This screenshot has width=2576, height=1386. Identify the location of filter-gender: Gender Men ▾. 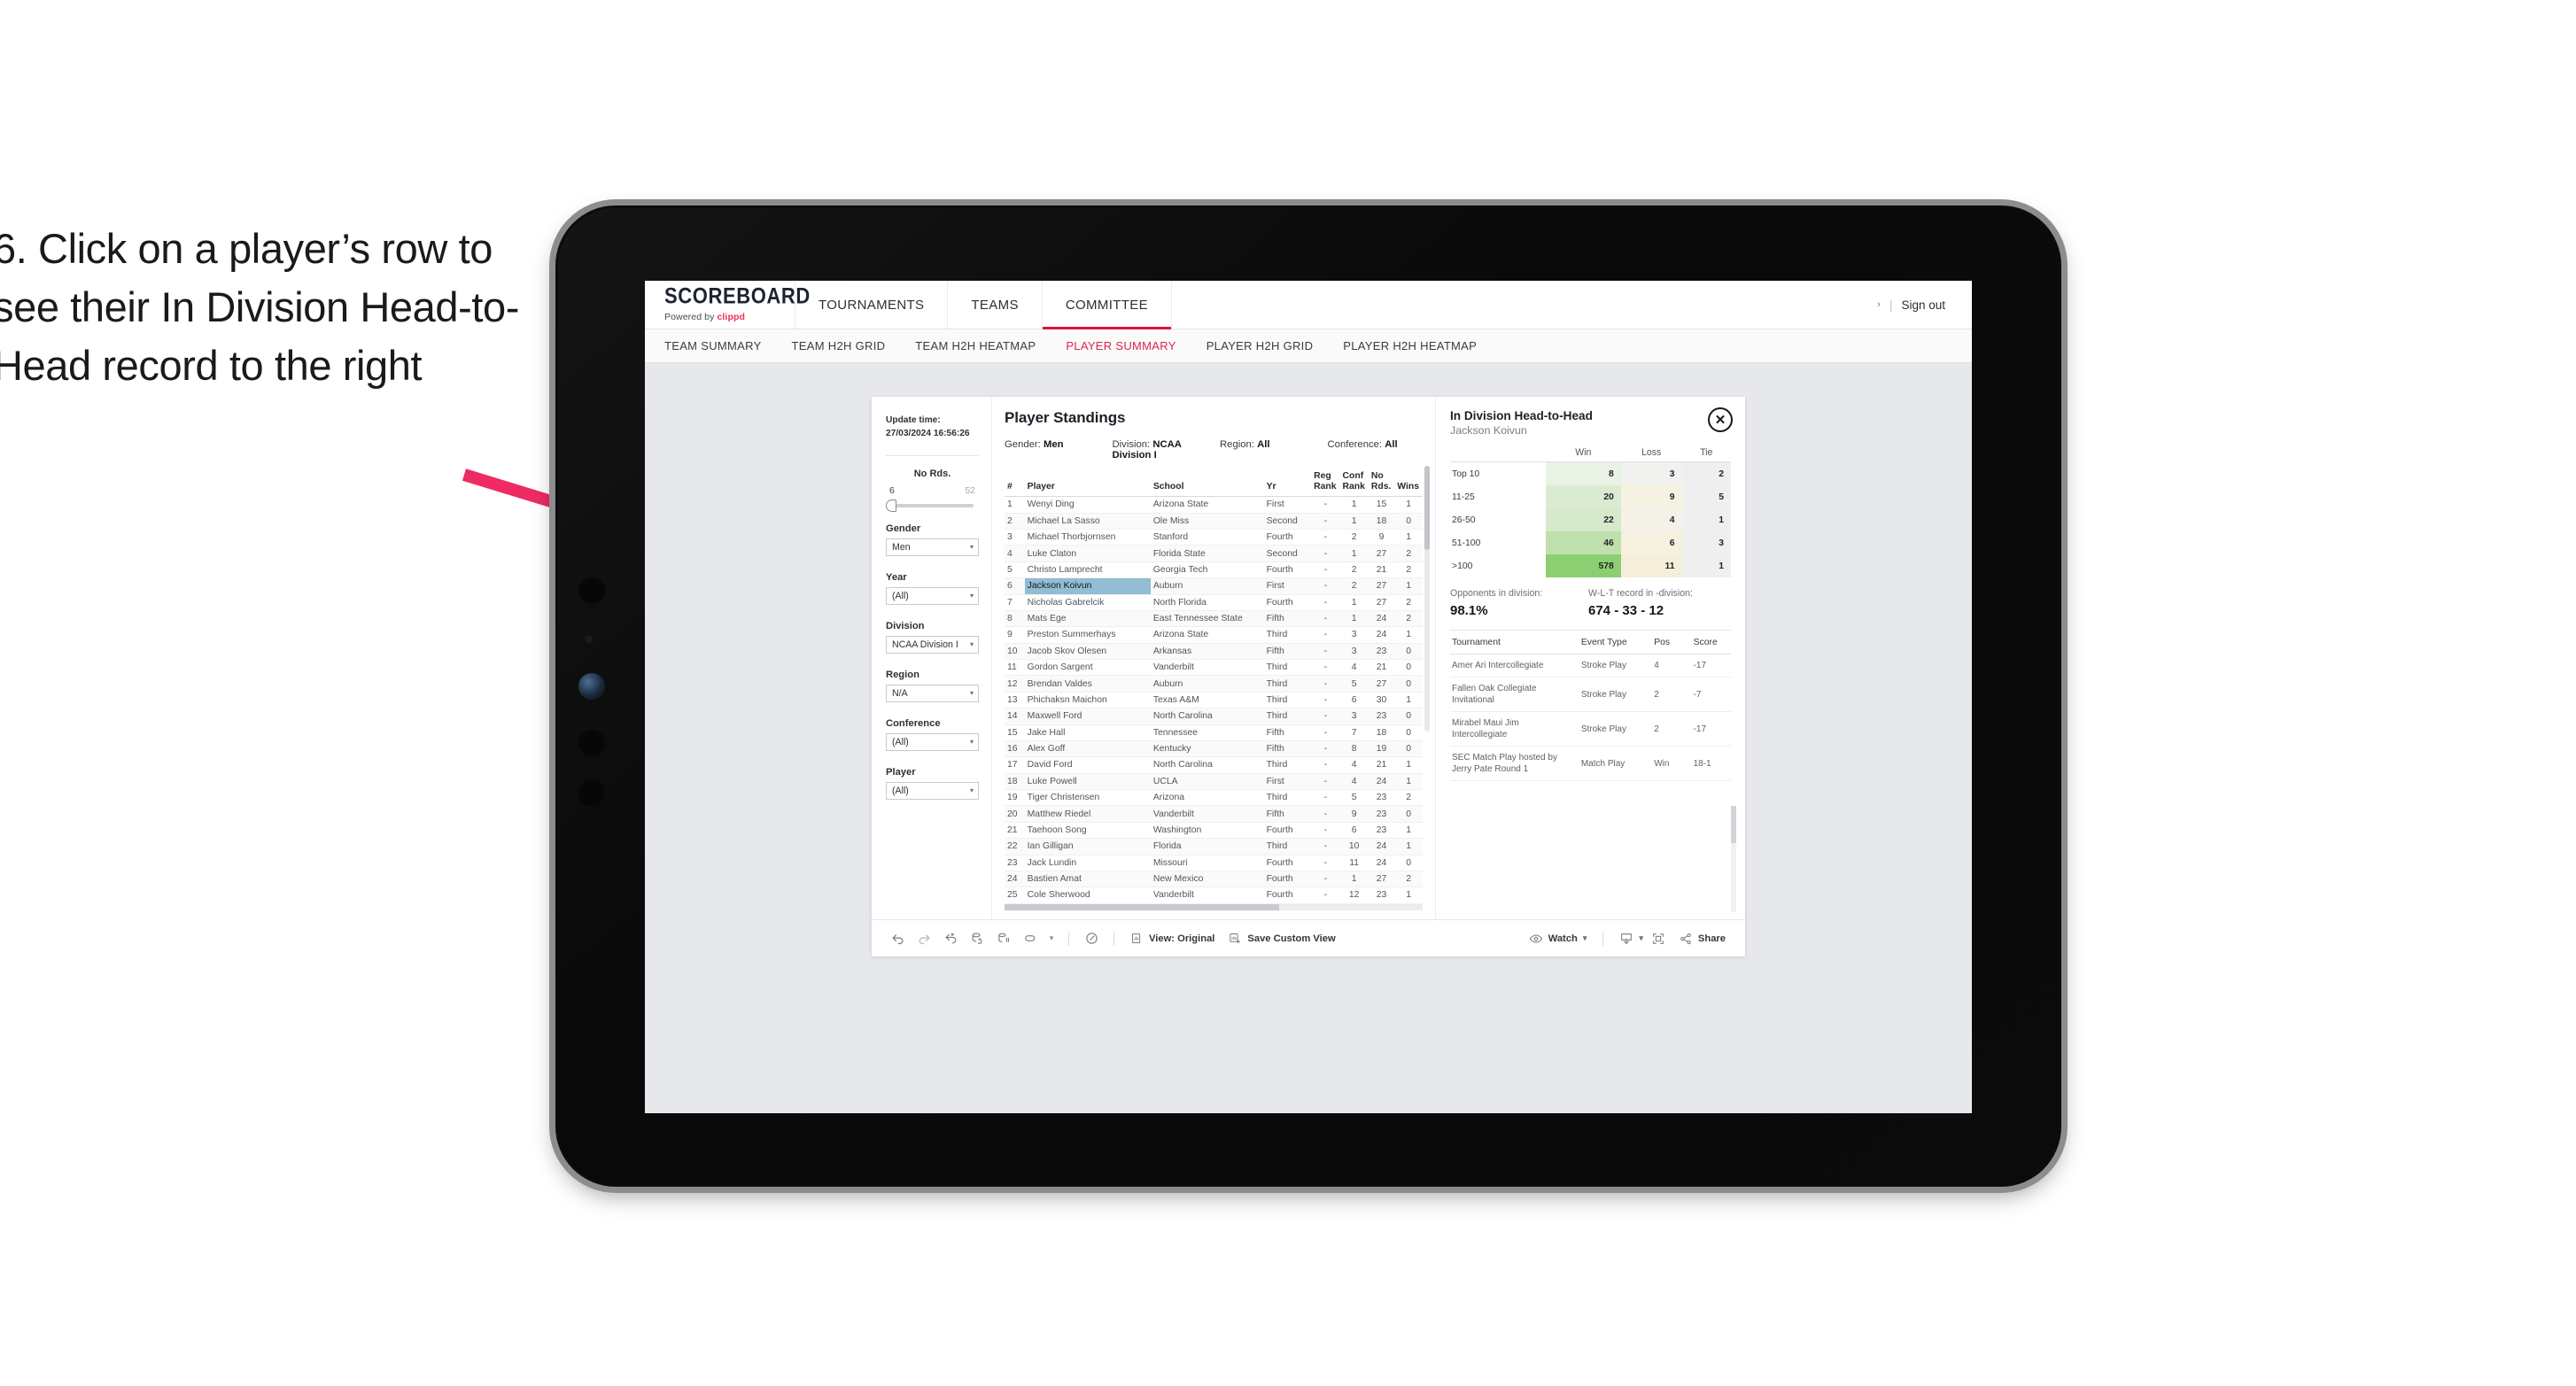
(932, 540).